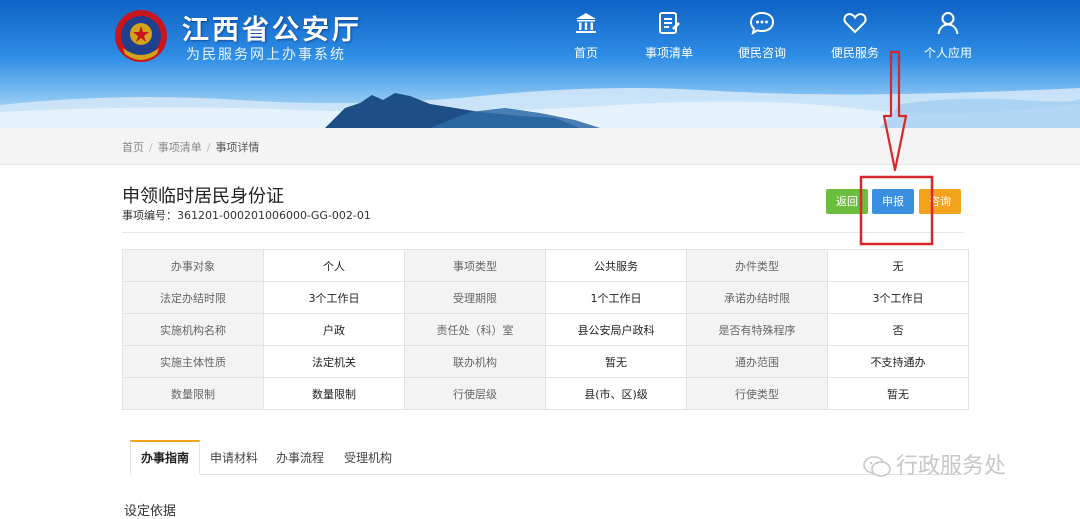 Image resolution: width=1080 pixels, height=519 pixels. Describe the element at coordinates (193, 361) in the screenshot. I see `field-label: 实施主体性质` at that location.